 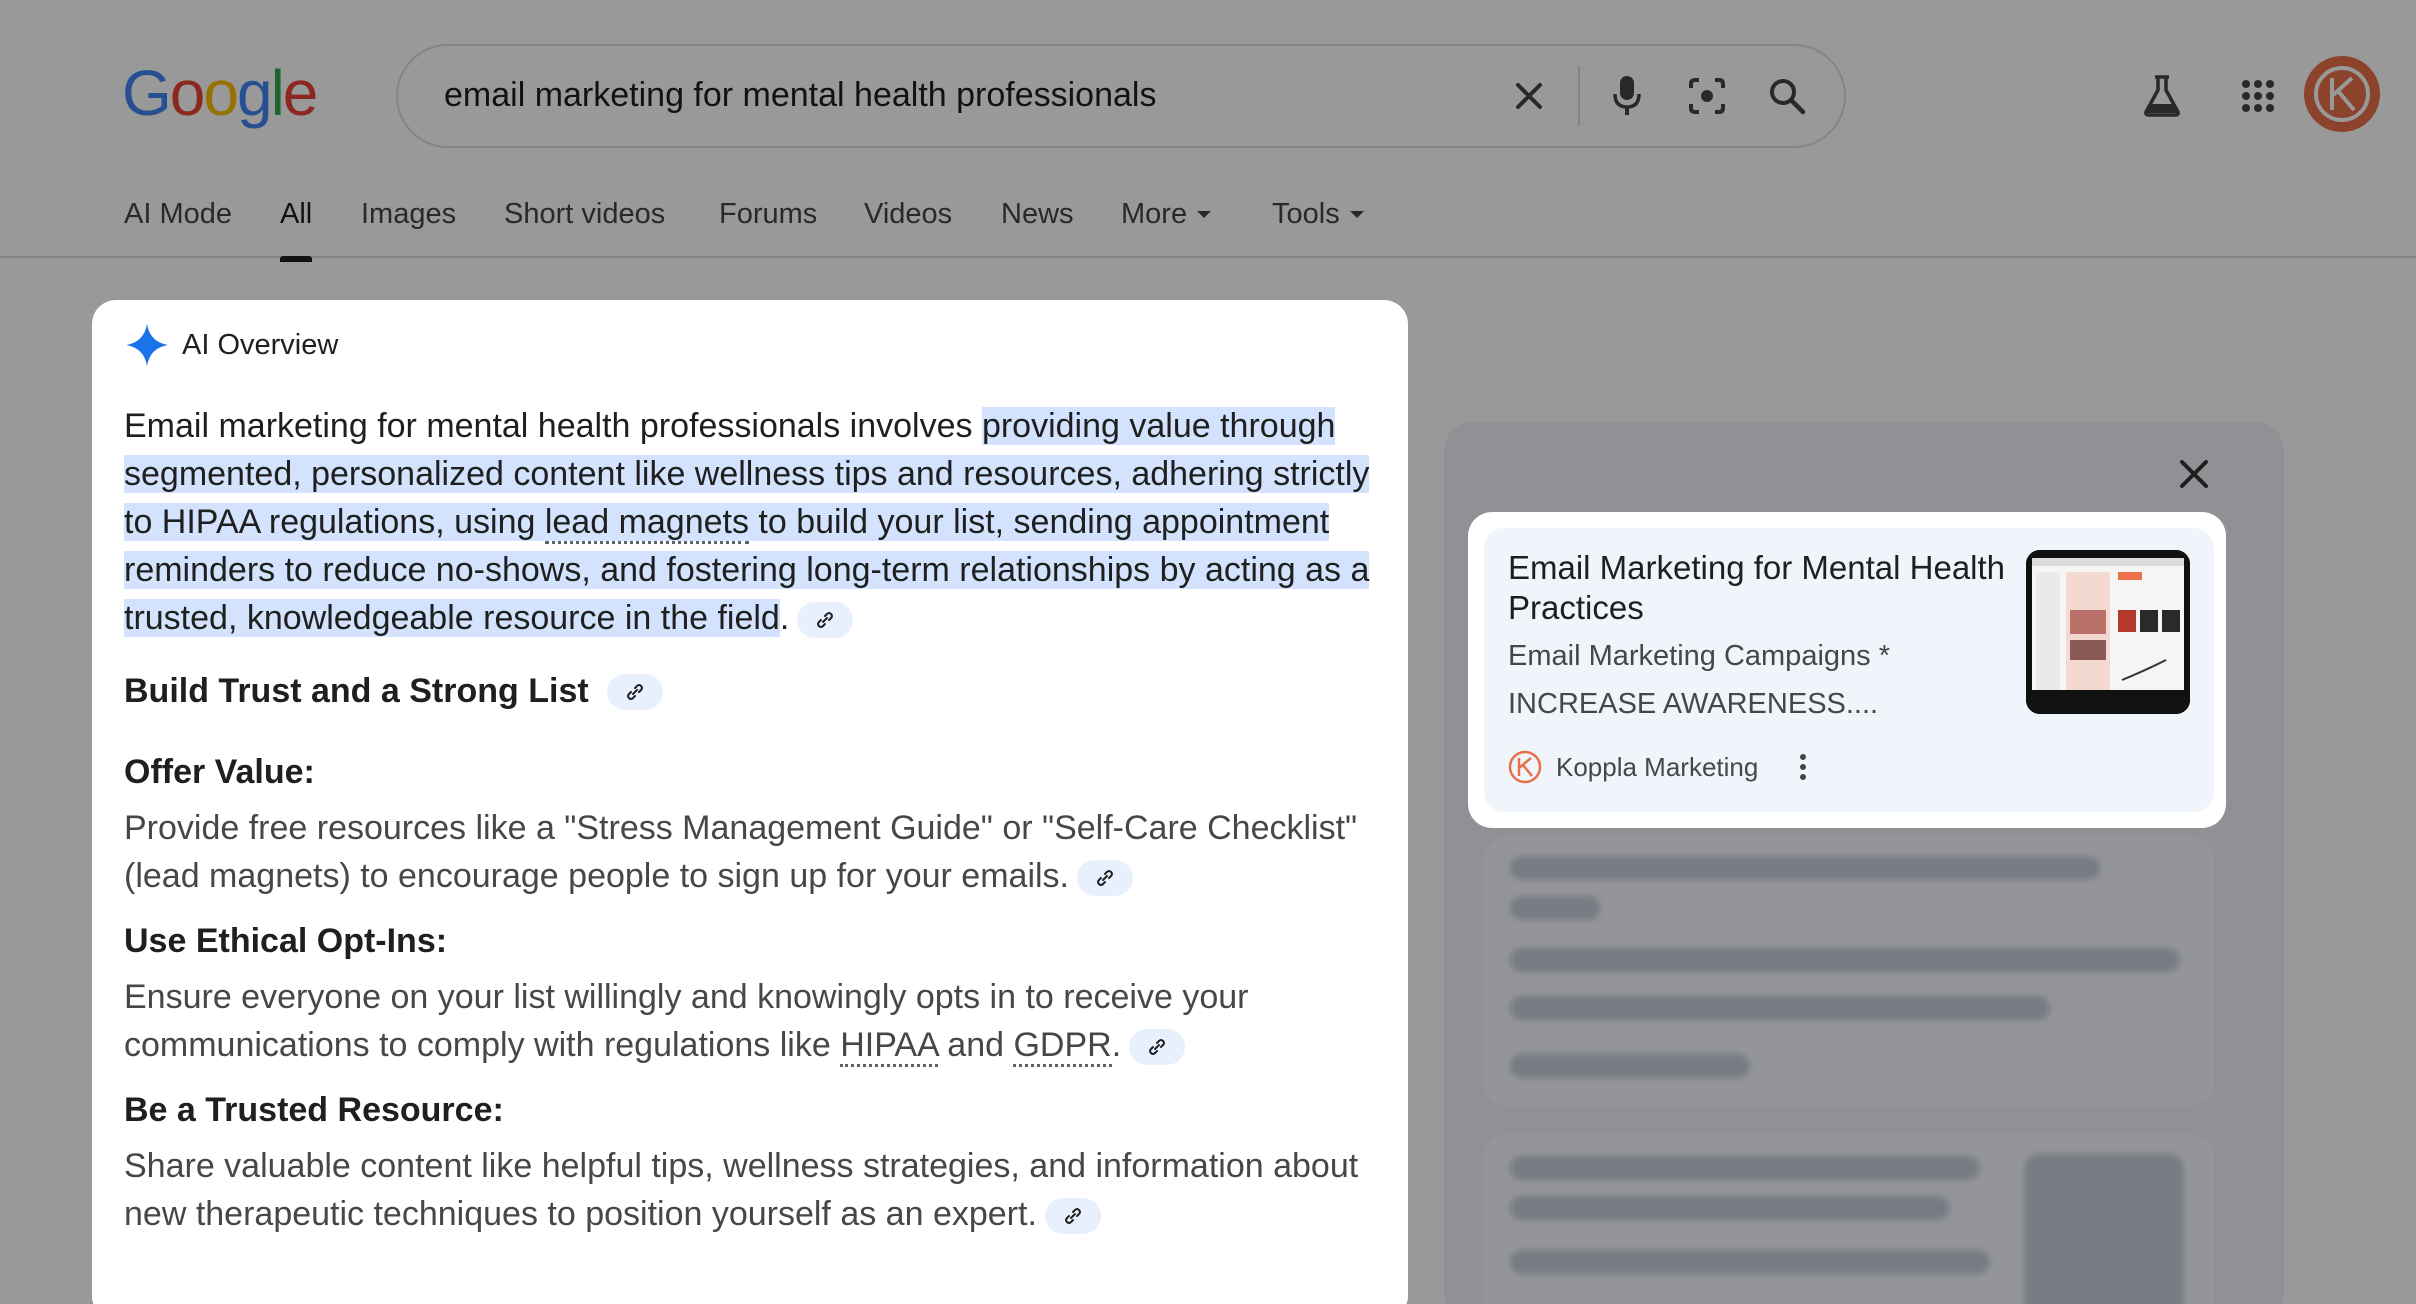 I want to click on section-title: Build Trust and a Strong List, so click(x=356, y=691).